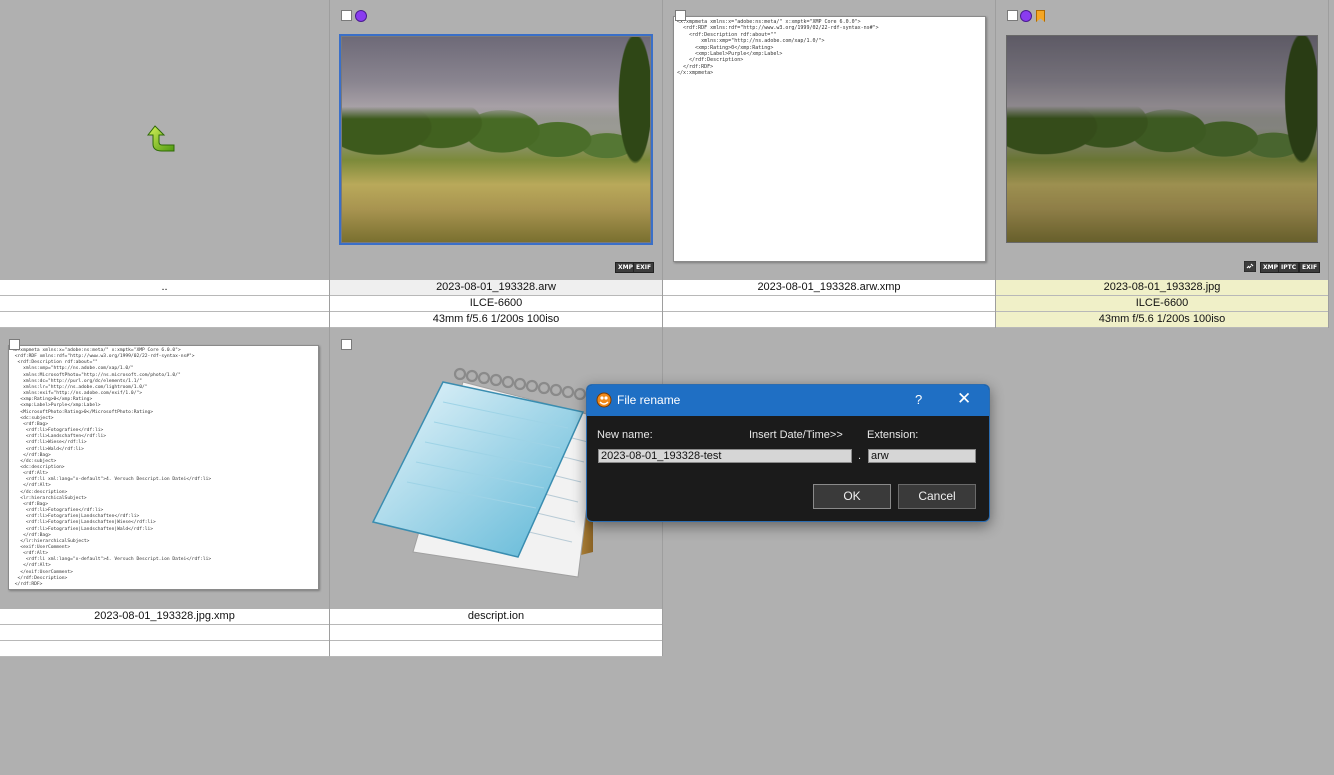  I want to click on column-divider, so click(1328, 164).